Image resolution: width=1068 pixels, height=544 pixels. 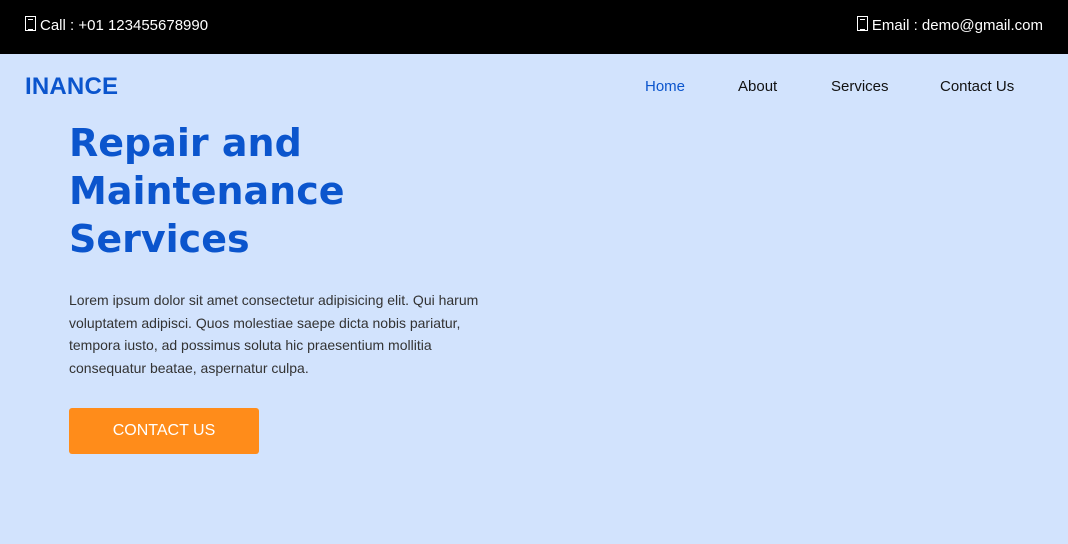 What do you see at coordinates (30, 23) in the screenshot?
I see `phone-icon` at bounding box center [30, 23].